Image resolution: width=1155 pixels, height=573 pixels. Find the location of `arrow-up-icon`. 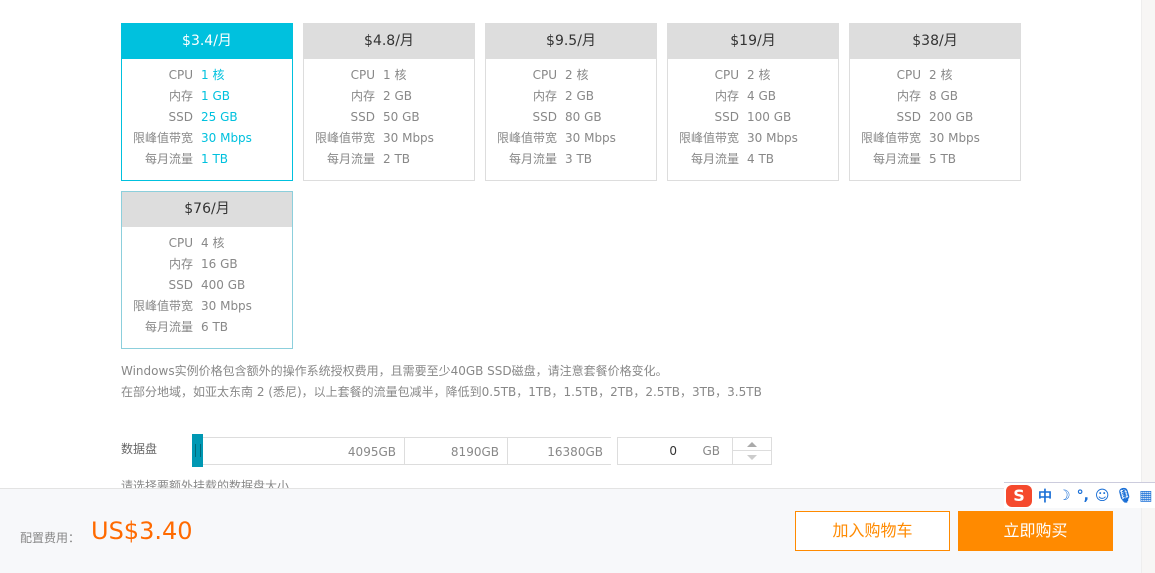

arrow-up-icon is located at coordinates (752, 444).